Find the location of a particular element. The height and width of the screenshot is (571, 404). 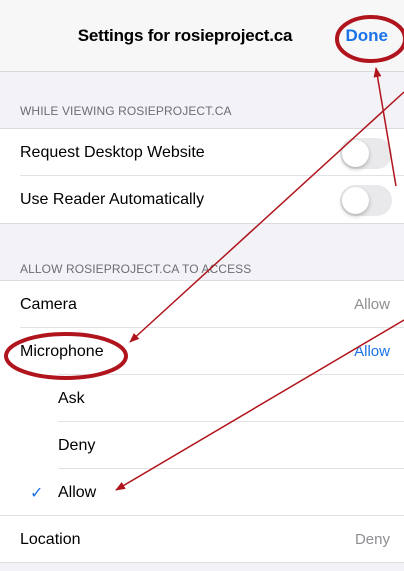

settings-header: Settings for rosieproject.ca Done is located at coordinates (202, 36).